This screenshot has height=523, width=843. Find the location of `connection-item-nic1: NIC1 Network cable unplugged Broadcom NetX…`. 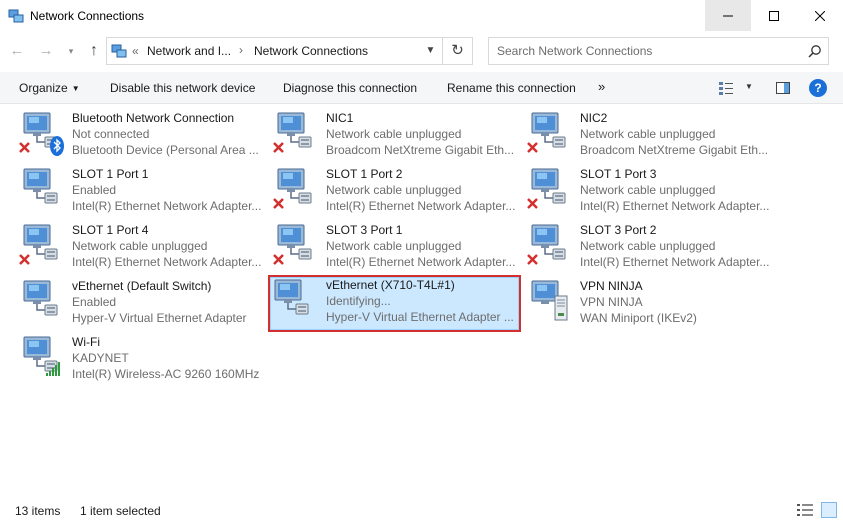

connection-item-nic1: NIC1 Network cable unplugged Broadcom NetX… is located at coordinates (397, 134).